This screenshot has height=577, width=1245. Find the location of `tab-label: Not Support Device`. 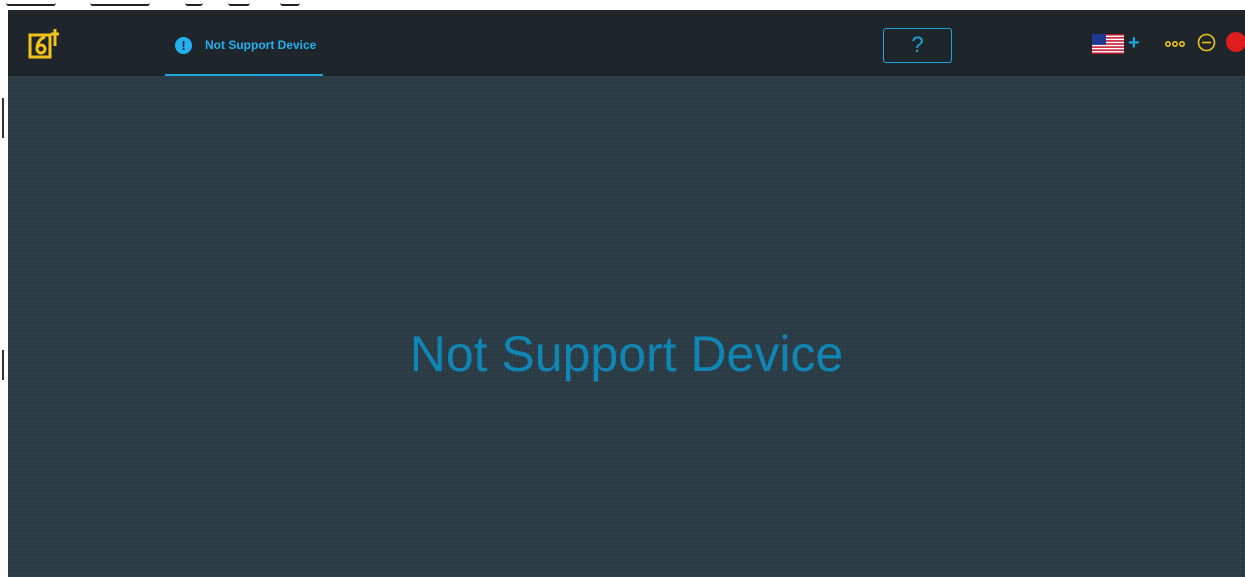

tab-label: Not Support Device is located at coordinates (261, 45).